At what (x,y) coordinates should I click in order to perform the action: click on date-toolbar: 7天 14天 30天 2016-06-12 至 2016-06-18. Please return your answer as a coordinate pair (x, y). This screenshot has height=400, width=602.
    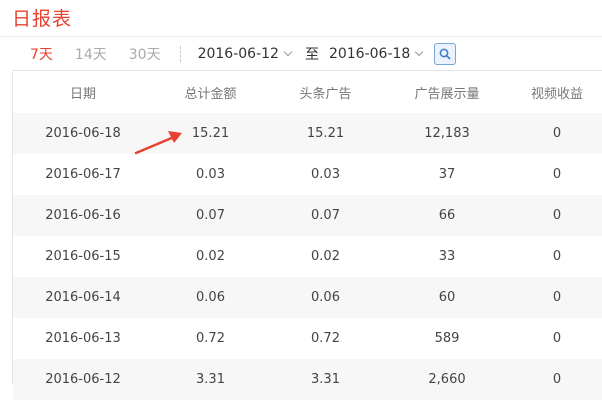
    Looking at the image, I should click on (301, 54).